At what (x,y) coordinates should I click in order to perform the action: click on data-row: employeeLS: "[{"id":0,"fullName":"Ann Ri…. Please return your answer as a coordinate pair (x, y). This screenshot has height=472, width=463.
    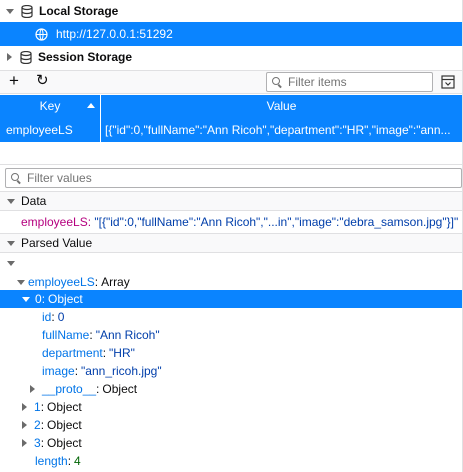
    Looking at the image, I should click on (239, 222).